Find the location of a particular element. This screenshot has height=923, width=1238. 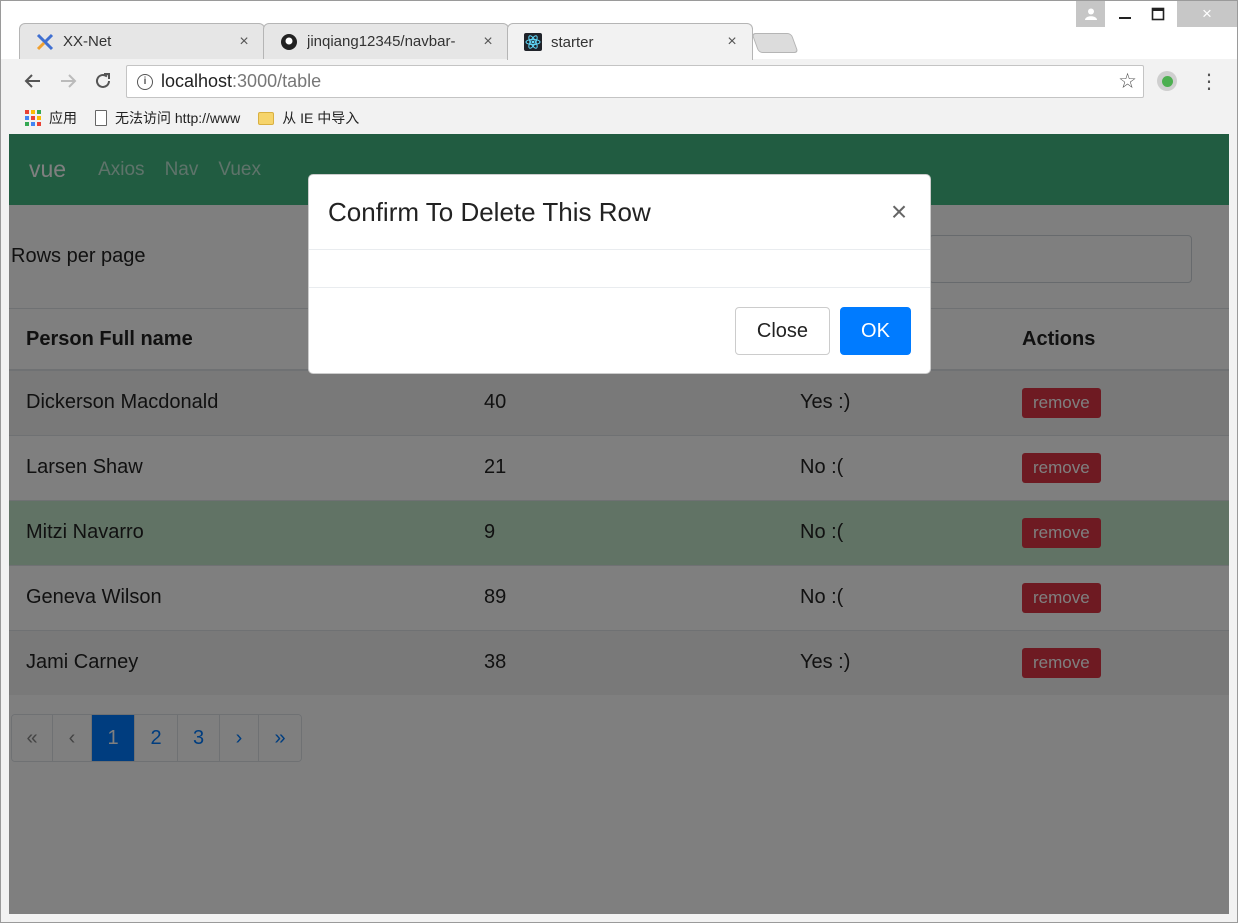

maximize-icon is located at coordinates (1158, 14).